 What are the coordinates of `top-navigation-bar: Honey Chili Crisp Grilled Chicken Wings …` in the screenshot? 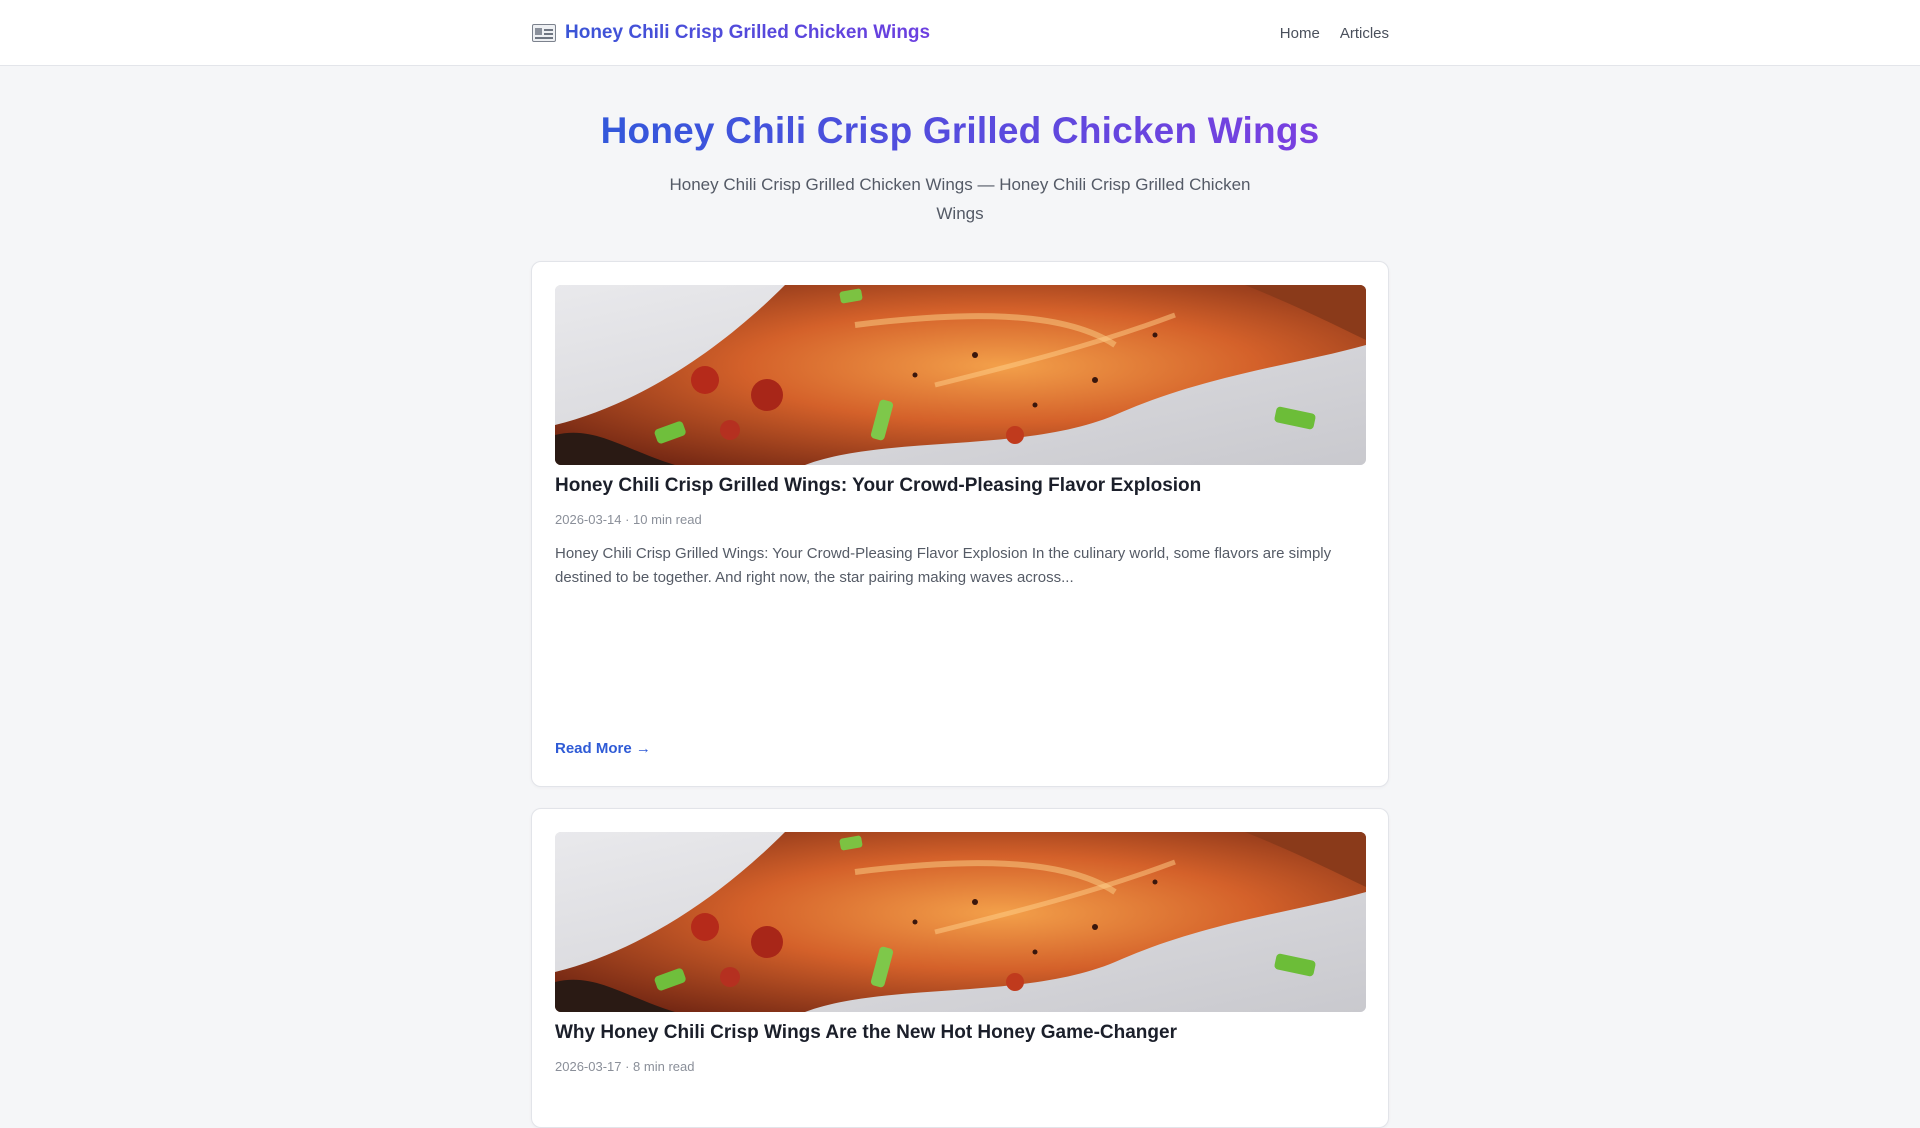 It's located at (960, 33).